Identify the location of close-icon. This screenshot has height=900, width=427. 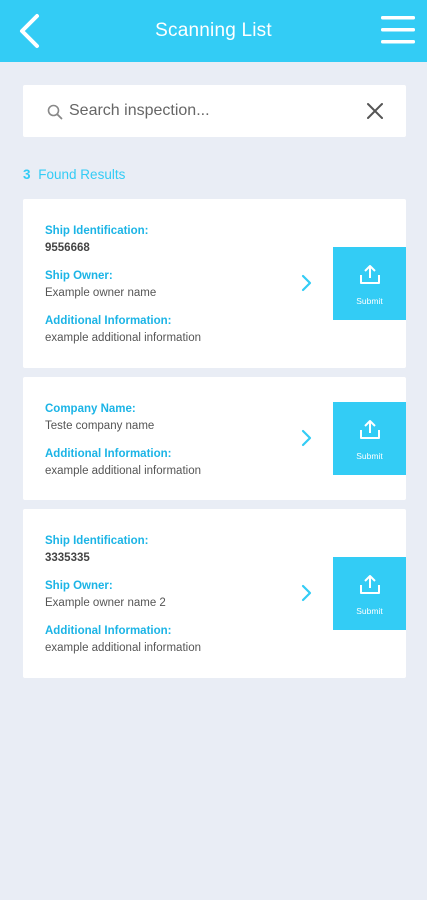
(375, 111).